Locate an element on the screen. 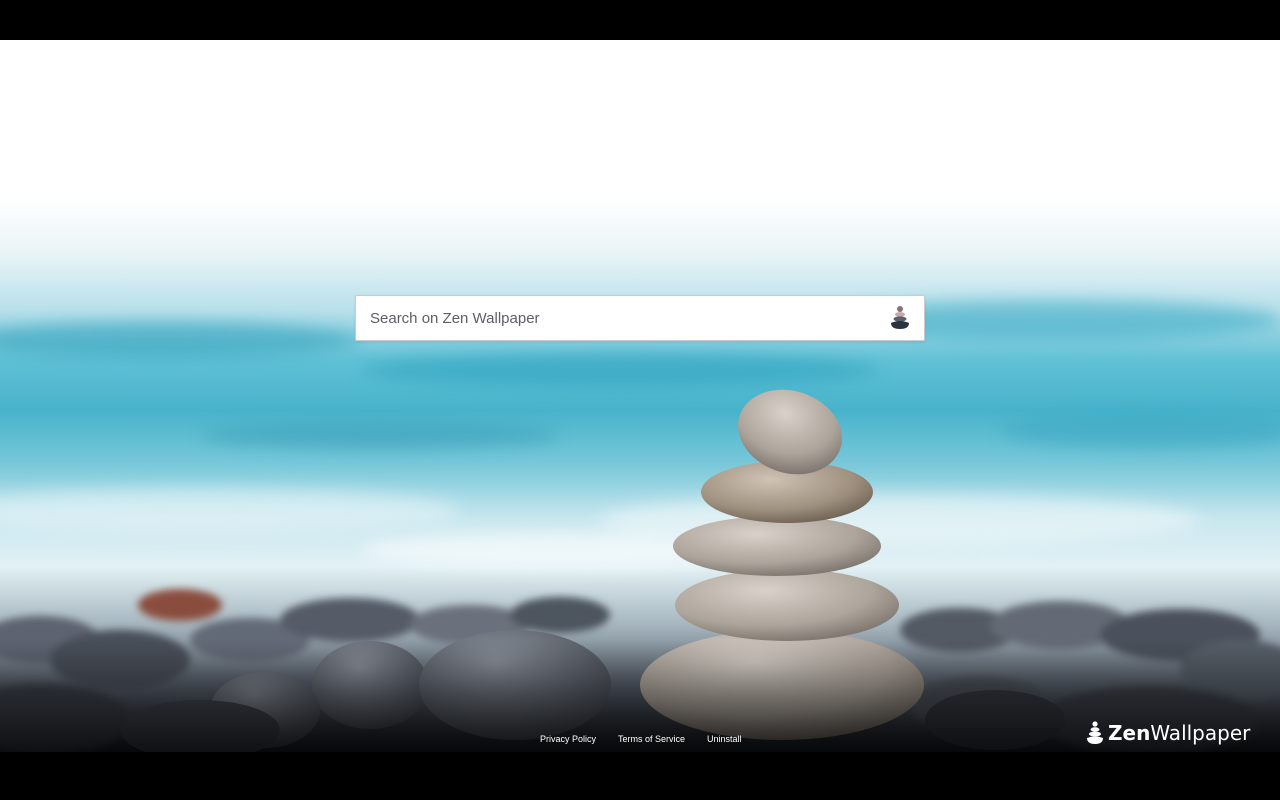 Image resolution: width=1280 pixels, height=800 pixels. brand-name-part1: Zen is located at coordinates (1129, 733).